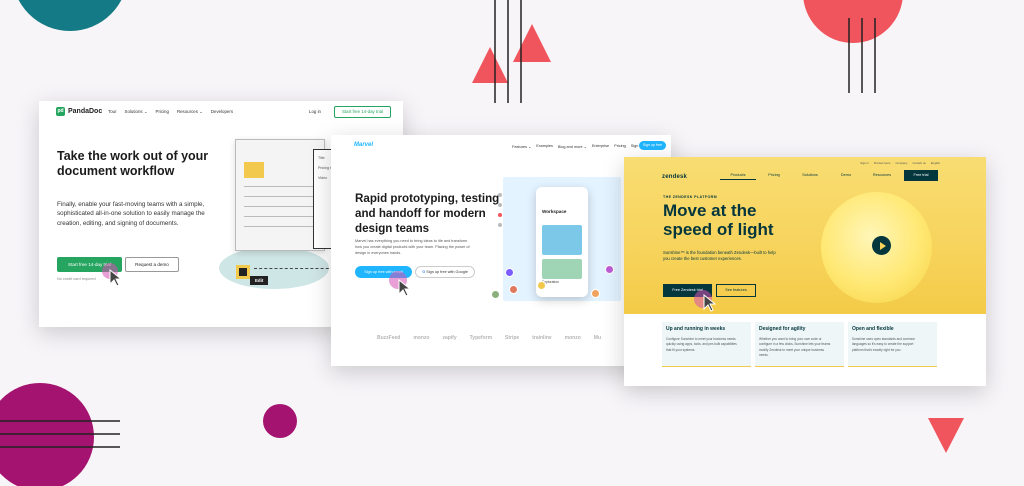 Image resolution: width=1024 pixels, height=486 pixels. What do you see at coordinates (521, 146) in the screenshot?
I see `nav-item-features: Features ⌄` at bounding box center [521, 146].